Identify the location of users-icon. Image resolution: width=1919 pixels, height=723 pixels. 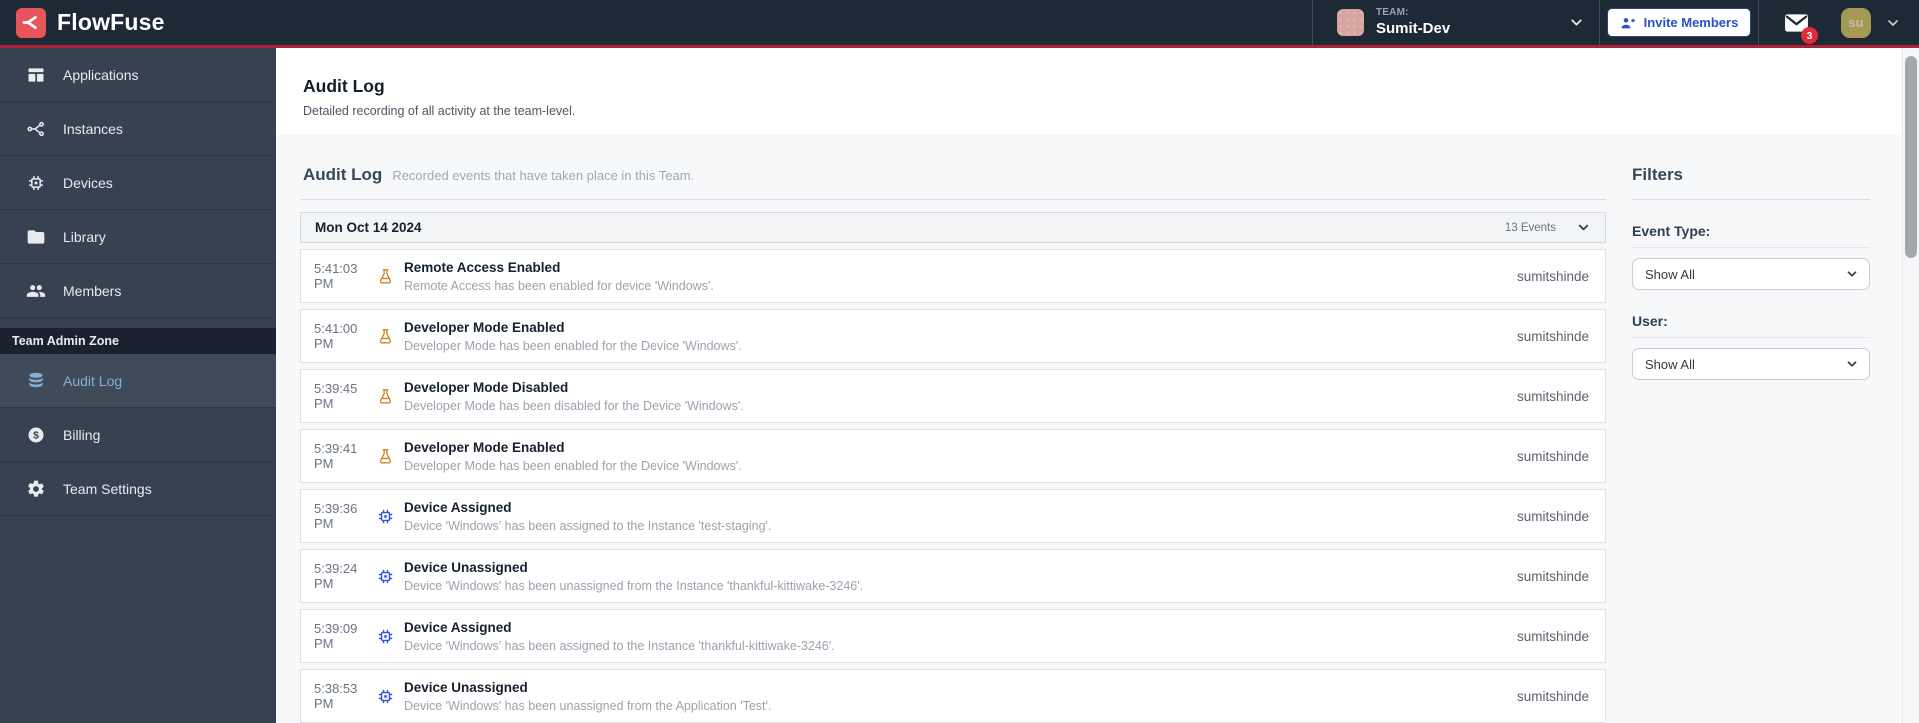
(36, 291).